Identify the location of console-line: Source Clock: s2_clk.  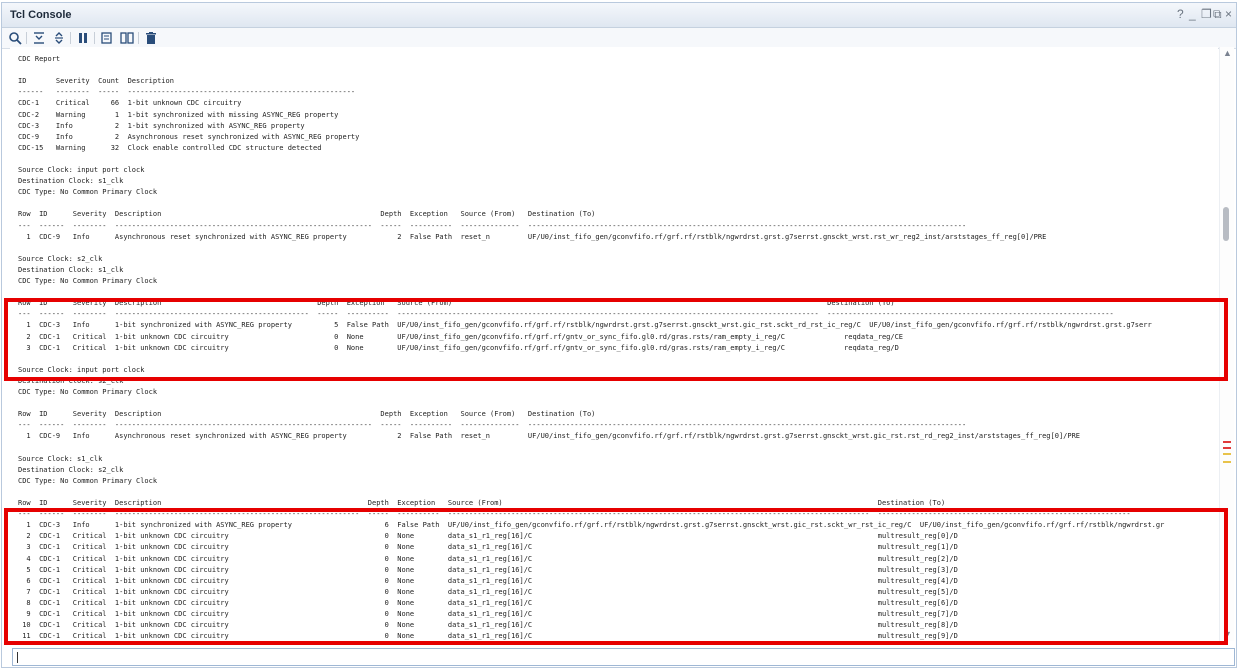
(60, 258).